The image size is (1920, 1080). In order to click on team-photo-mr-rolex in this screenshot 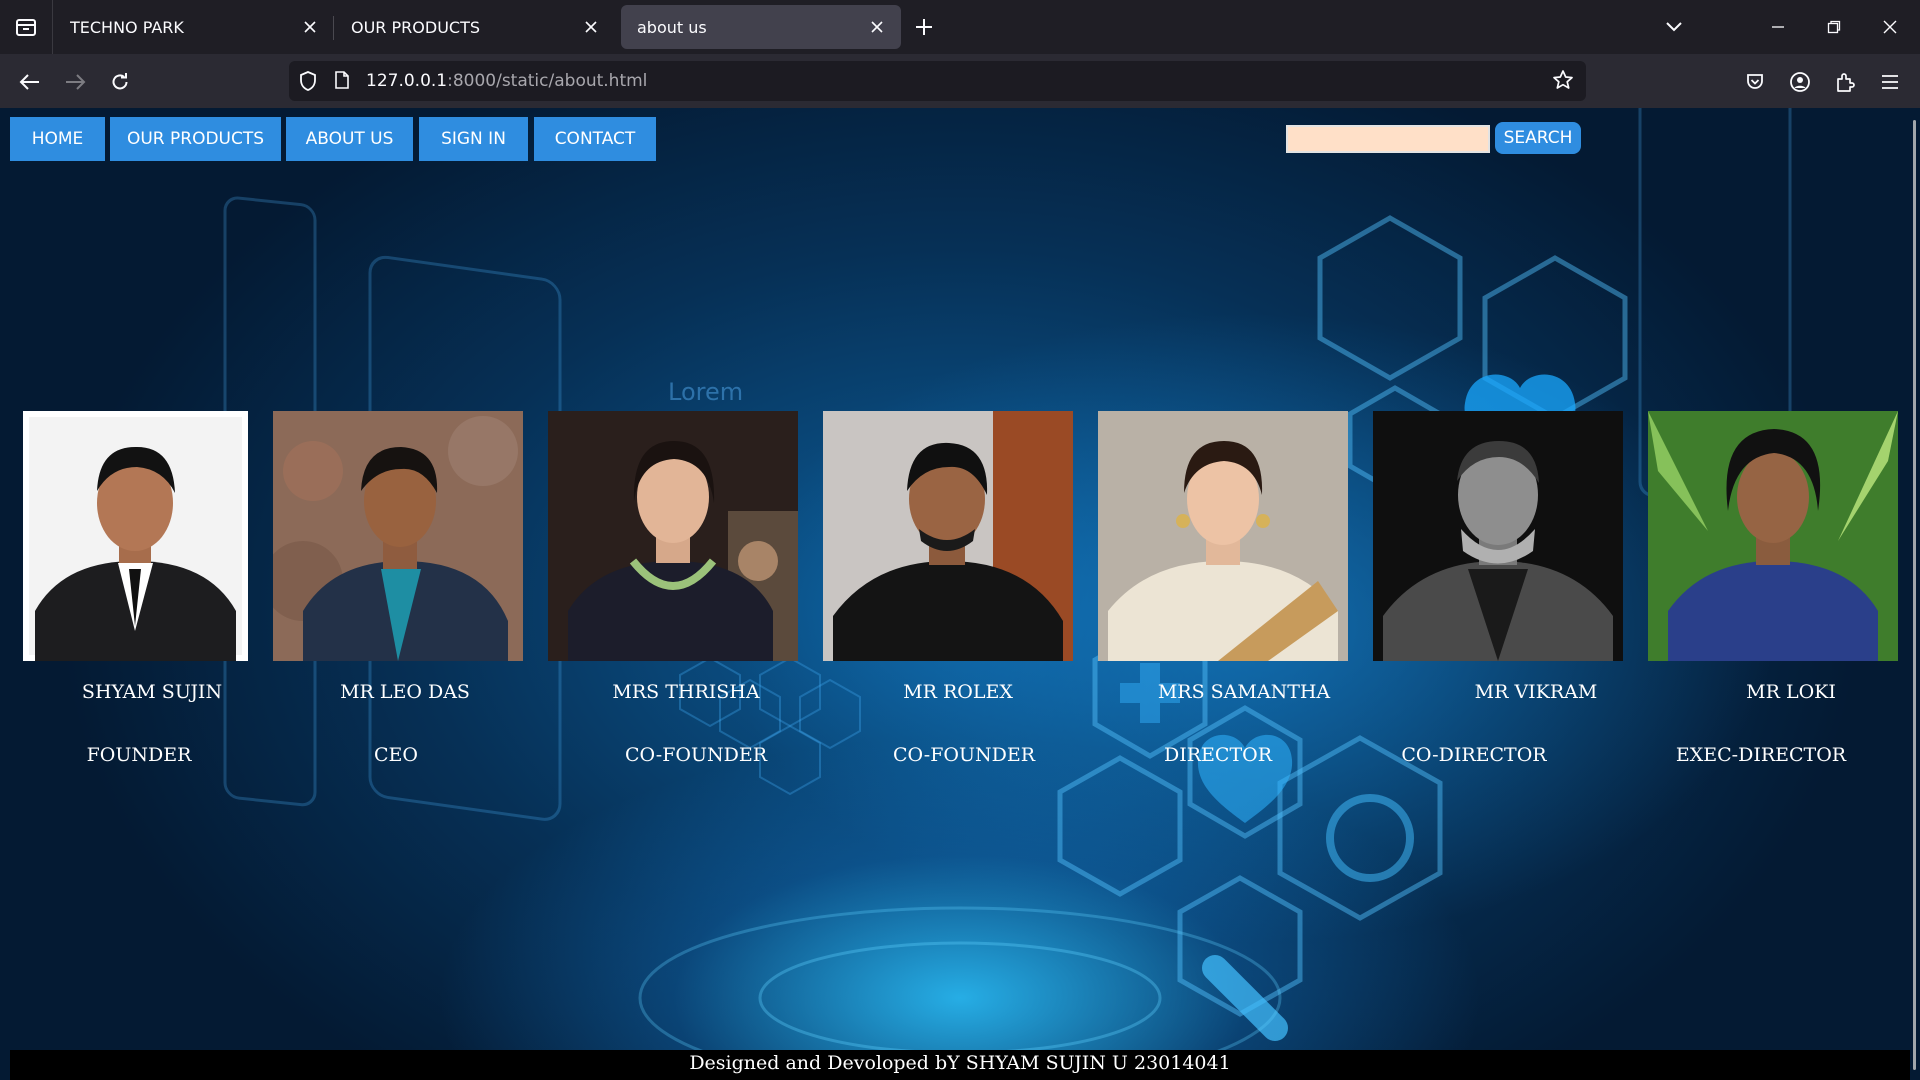, I will do `click(948, 536)`.